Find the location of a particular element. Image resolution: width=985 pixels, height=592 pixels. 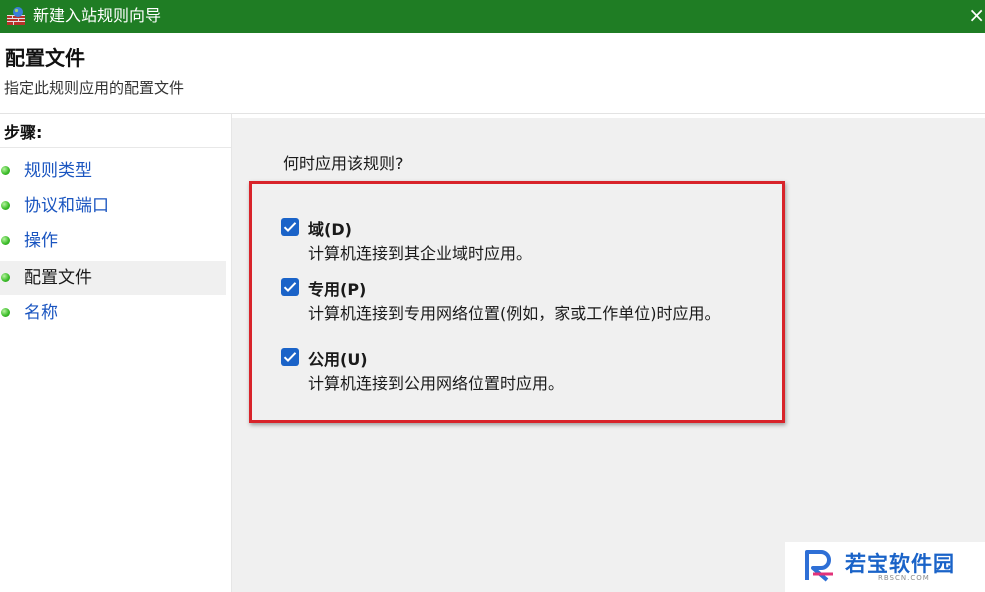

private-checkbox is located at coordinates (290, 287).